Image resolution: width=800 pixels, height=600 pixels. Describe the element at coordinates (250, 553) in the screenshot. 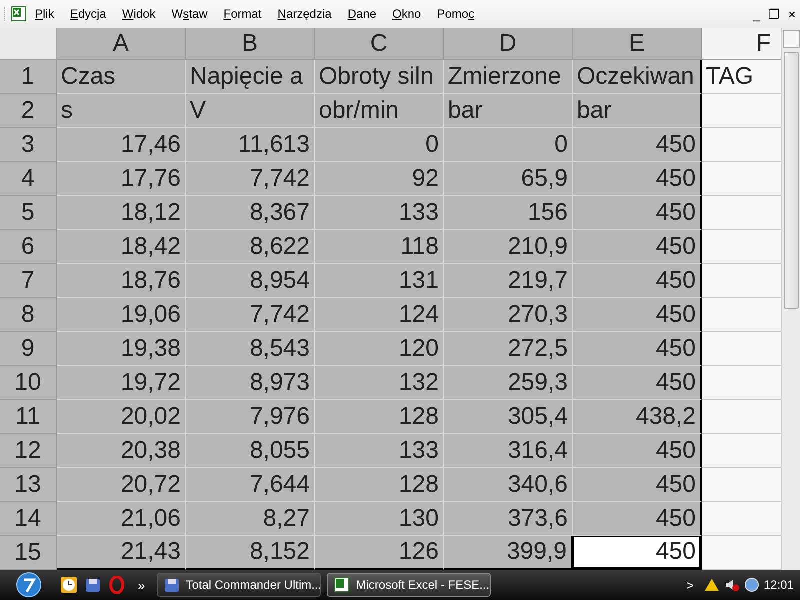

I see `table-cell: 8,152` at that location.